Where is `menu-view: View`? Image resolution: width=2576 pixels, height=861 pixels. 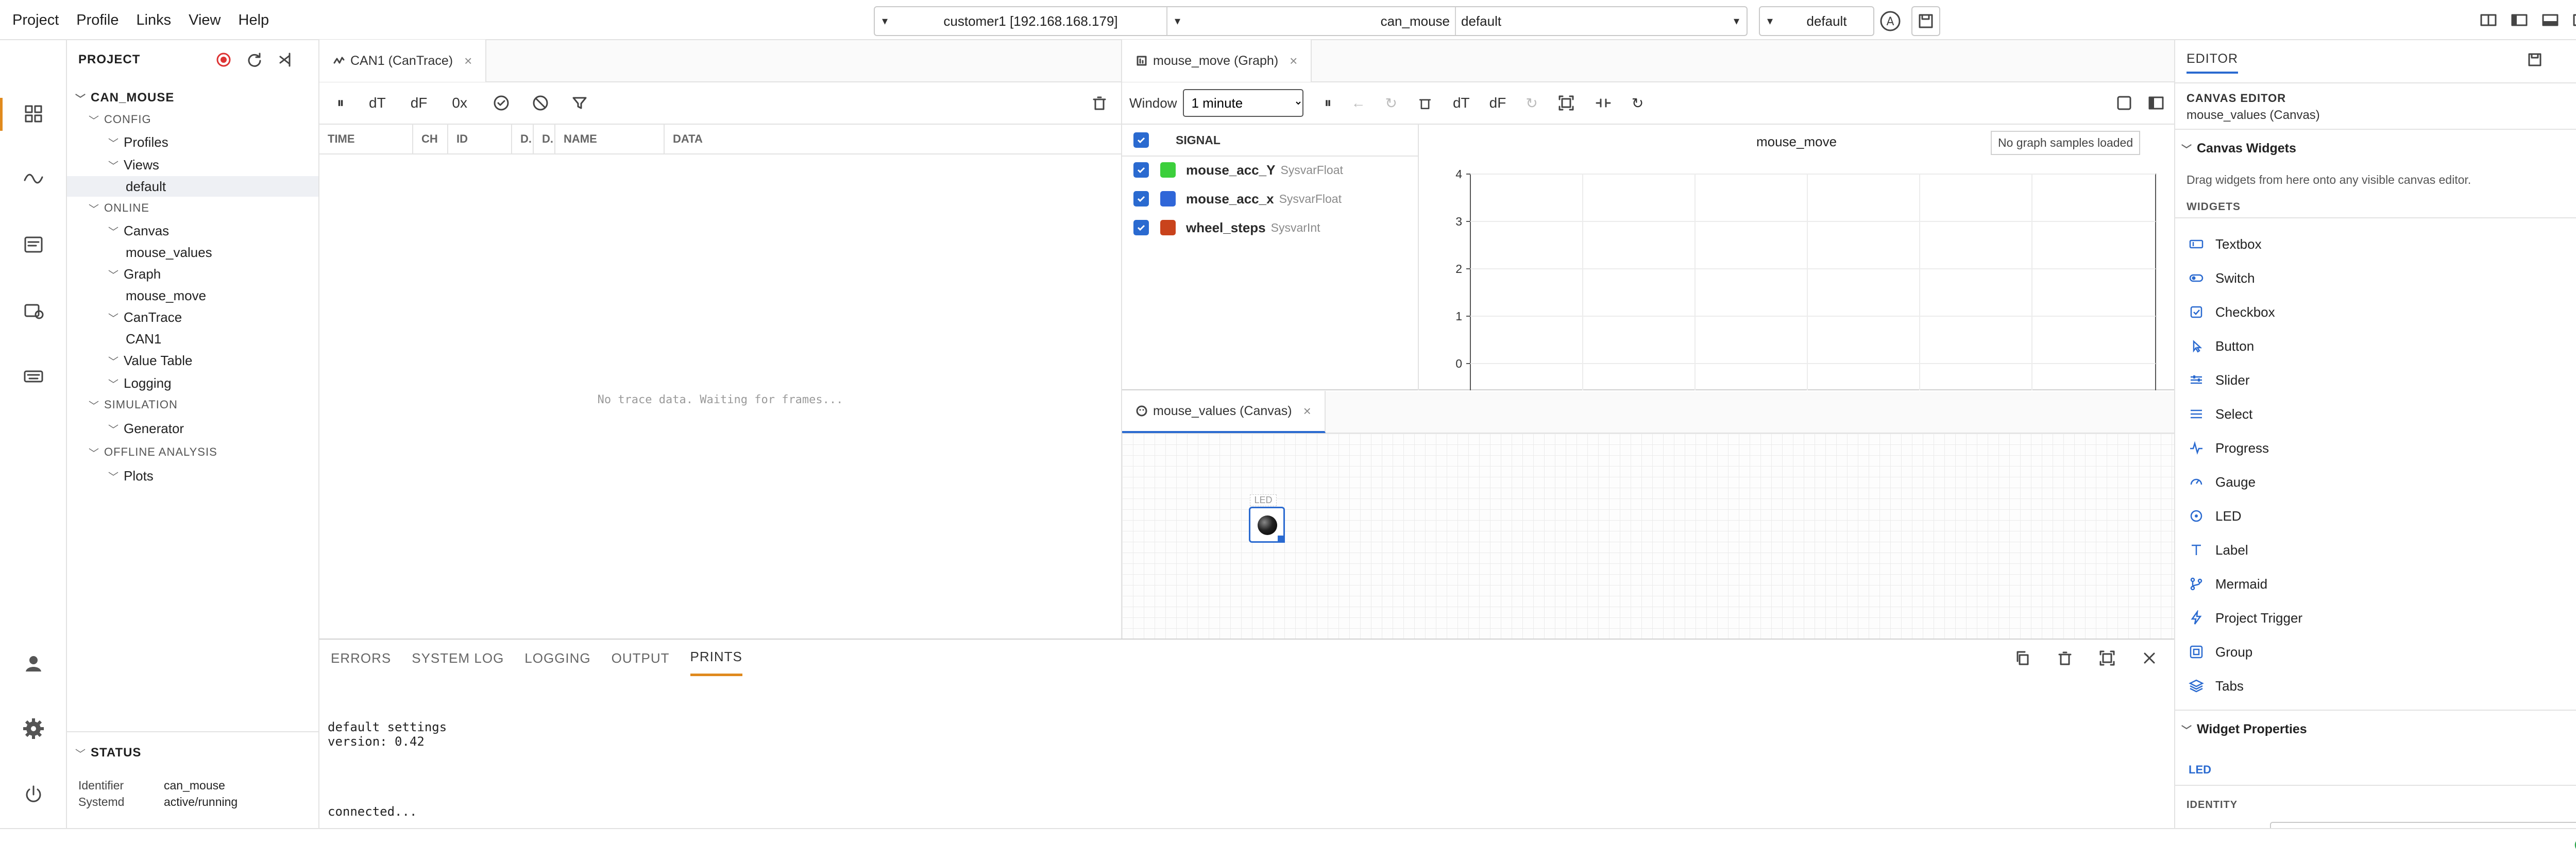 menu-view: View is located at coordinates (205, 20).